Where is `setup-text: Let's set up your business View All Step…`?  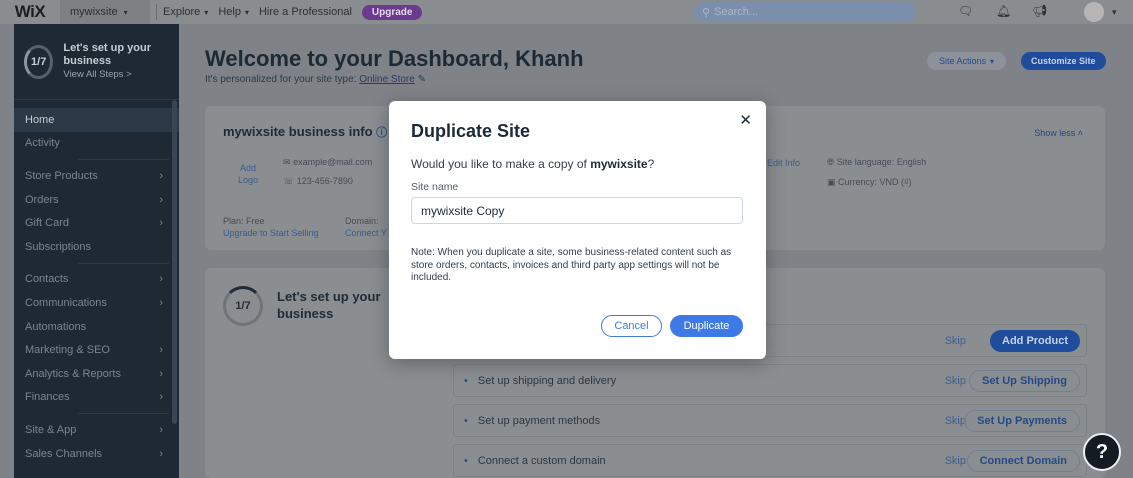
setup-text: Let's set up your business View All Step… is located at coordinates (121, 61).